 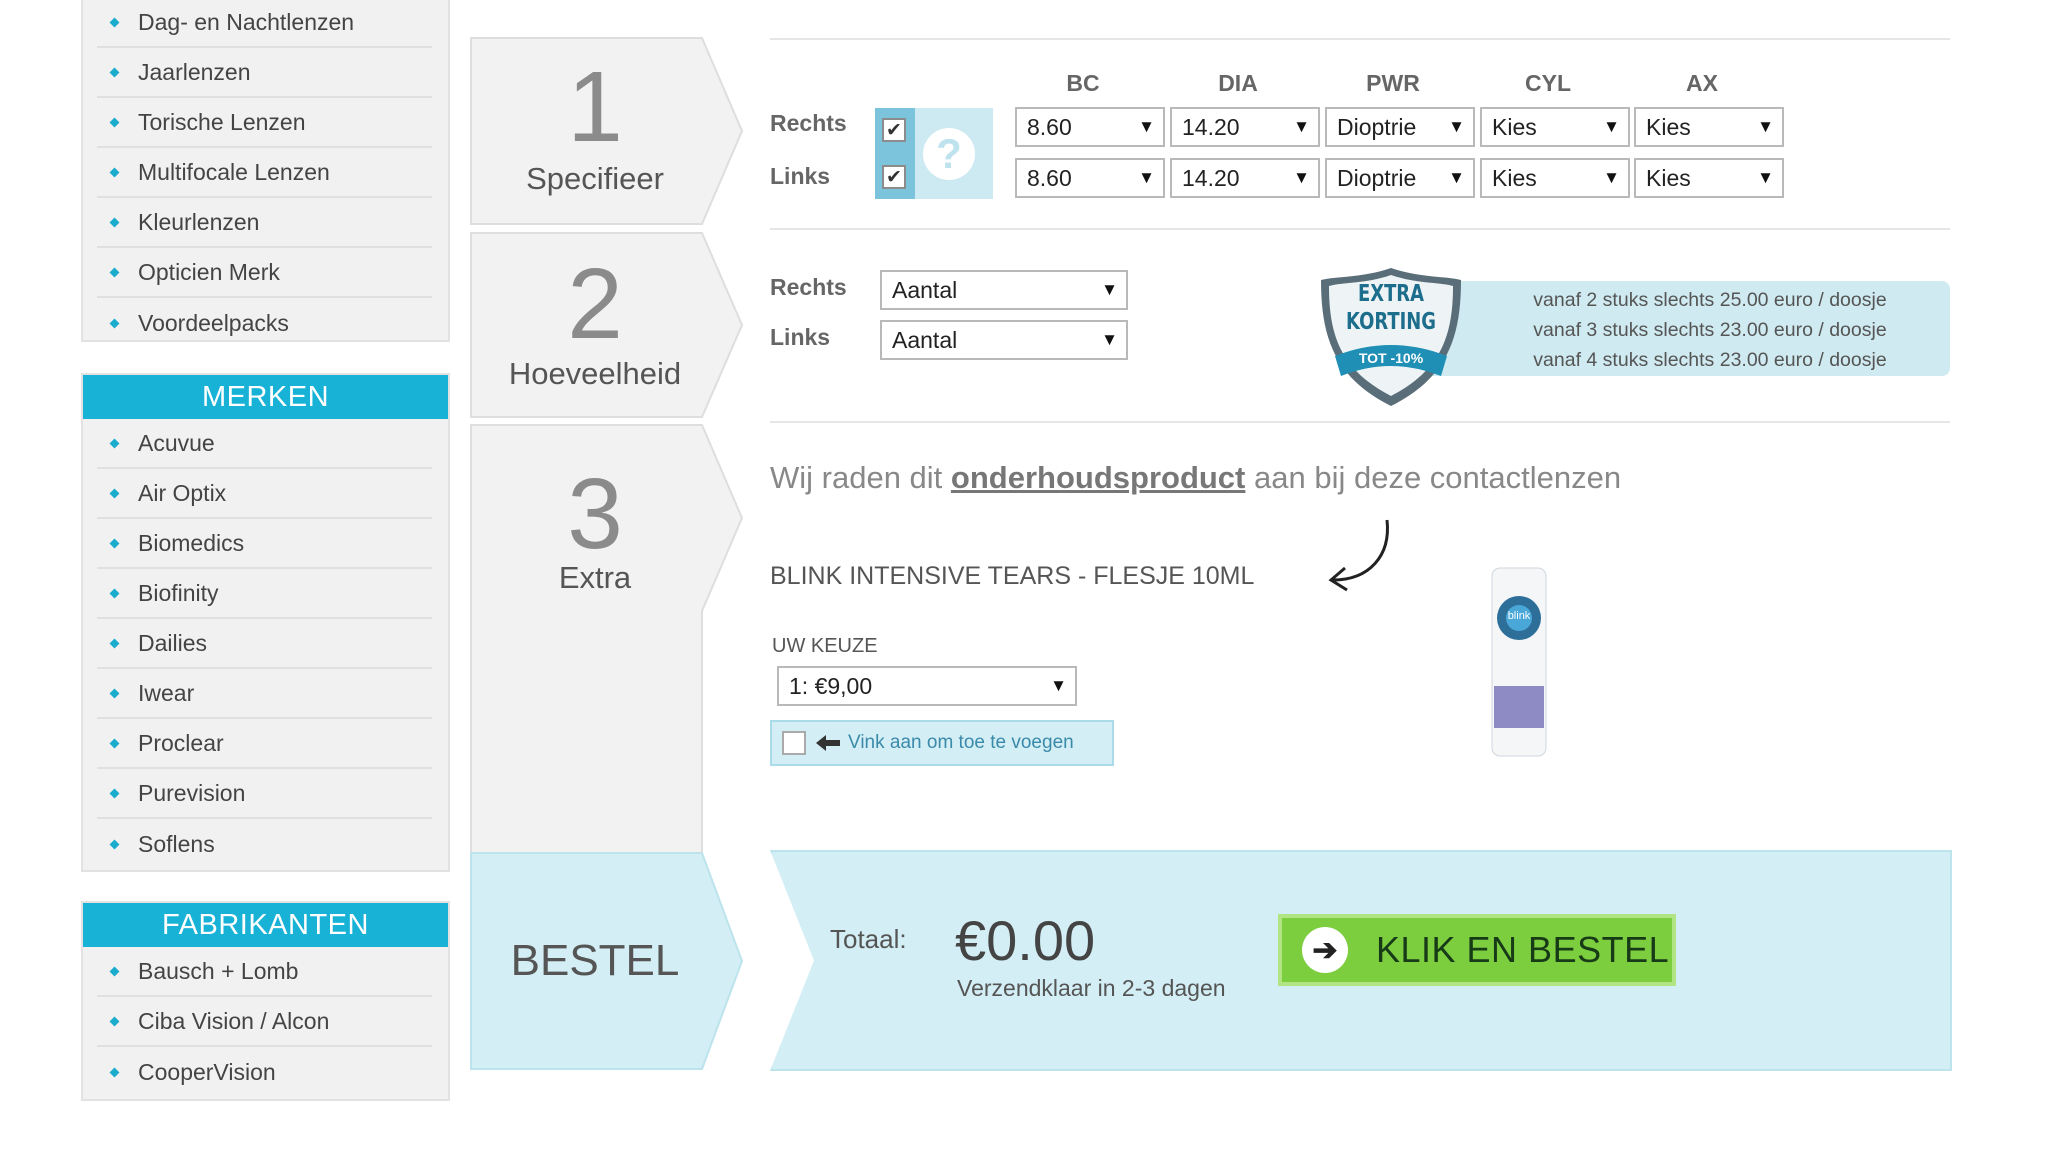 I want to click on step-1: 1 Specifieer, so click(x=615, y=131).